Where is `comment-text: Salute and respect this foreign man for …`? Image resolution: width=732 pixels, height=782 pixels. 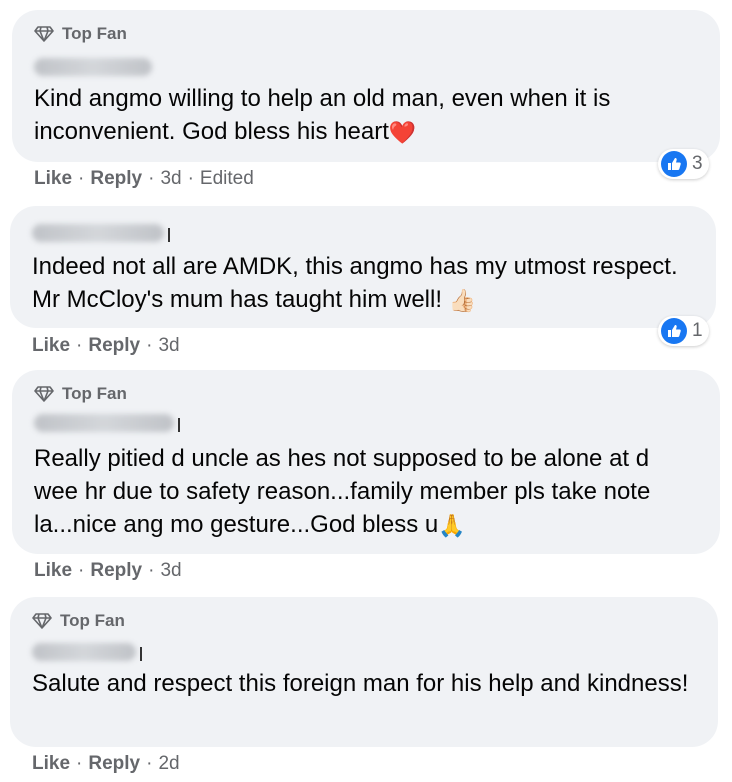 comment-text: Salute and respect this foreign man for … is located at coordinates (364, 683).